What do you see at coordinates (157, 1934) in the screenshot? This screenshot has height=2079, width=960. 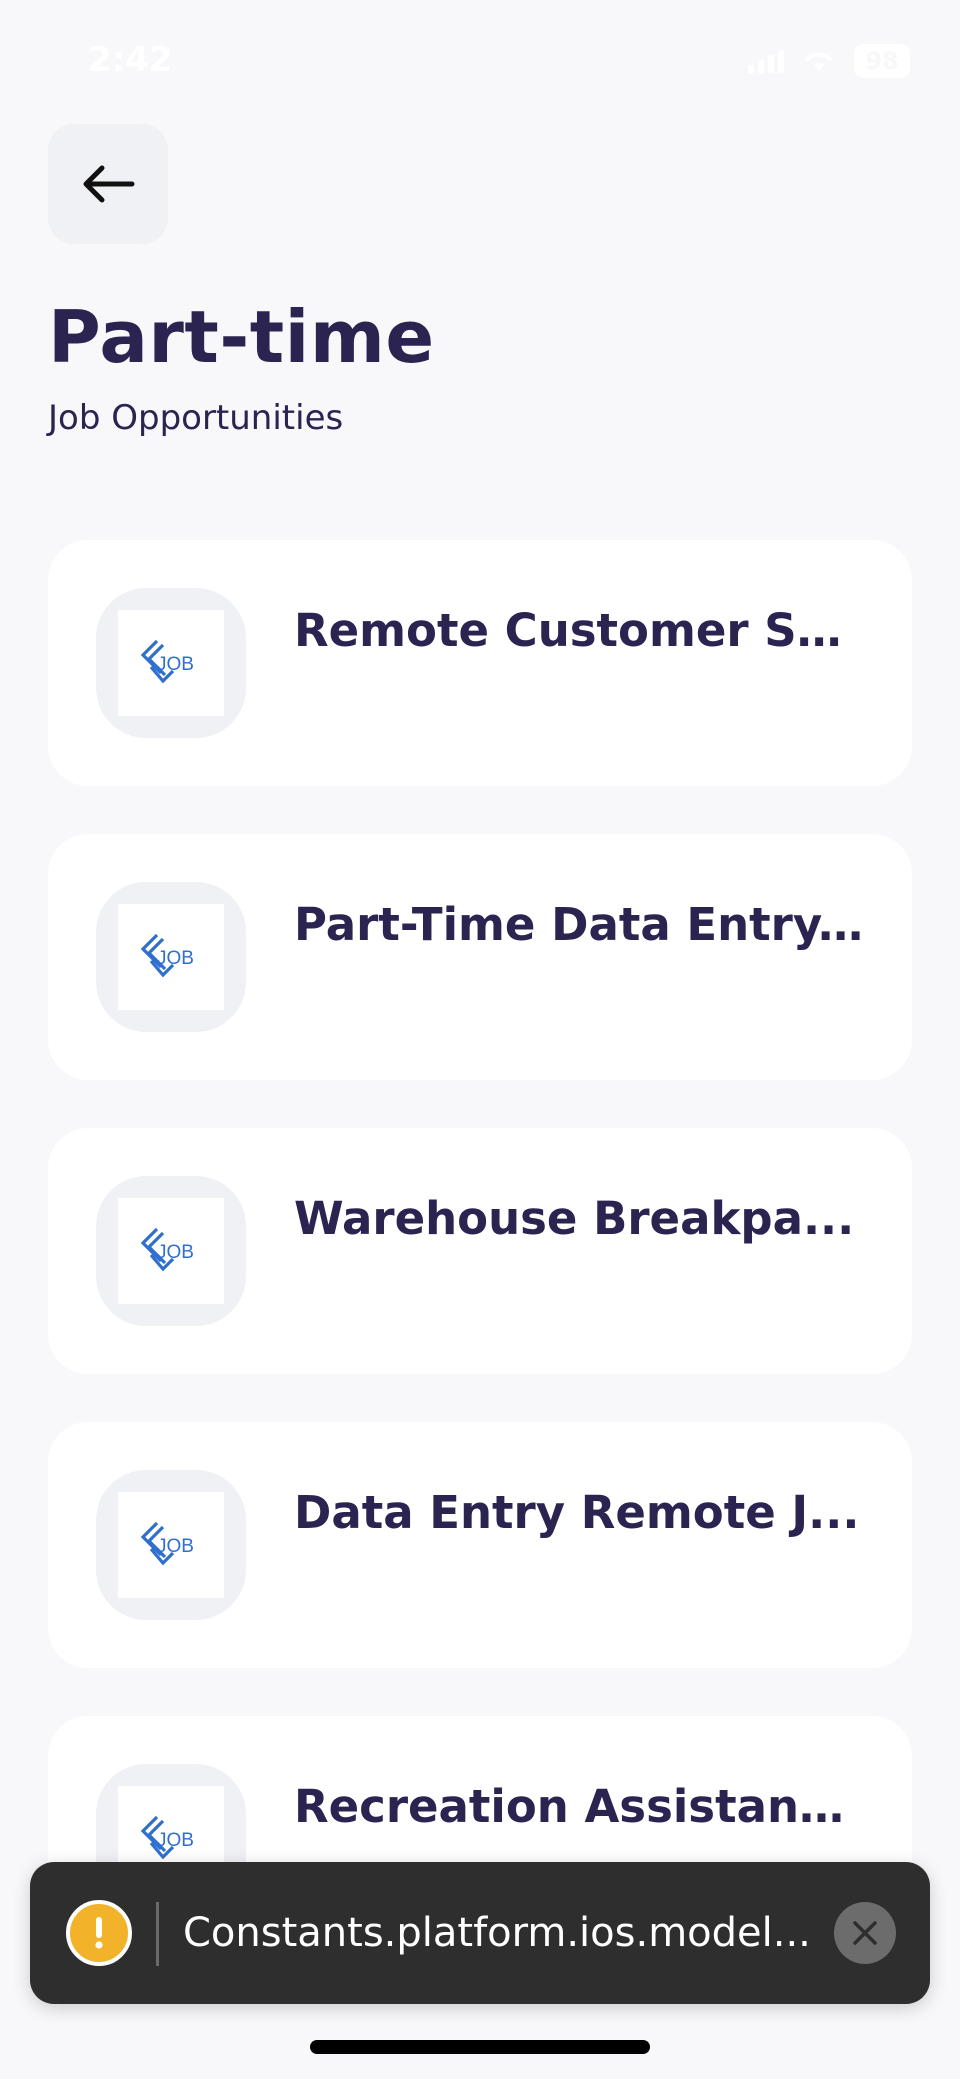 I see `toast-divider` at bounding box center [157, 1934].